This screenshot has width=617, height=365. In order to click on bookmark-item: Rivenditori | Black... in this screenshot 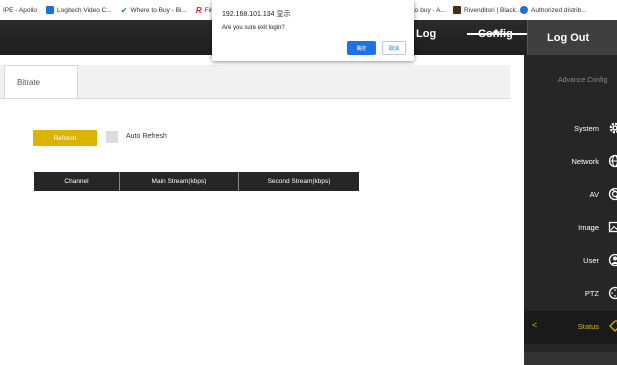, I will do `click(487, 10)`.